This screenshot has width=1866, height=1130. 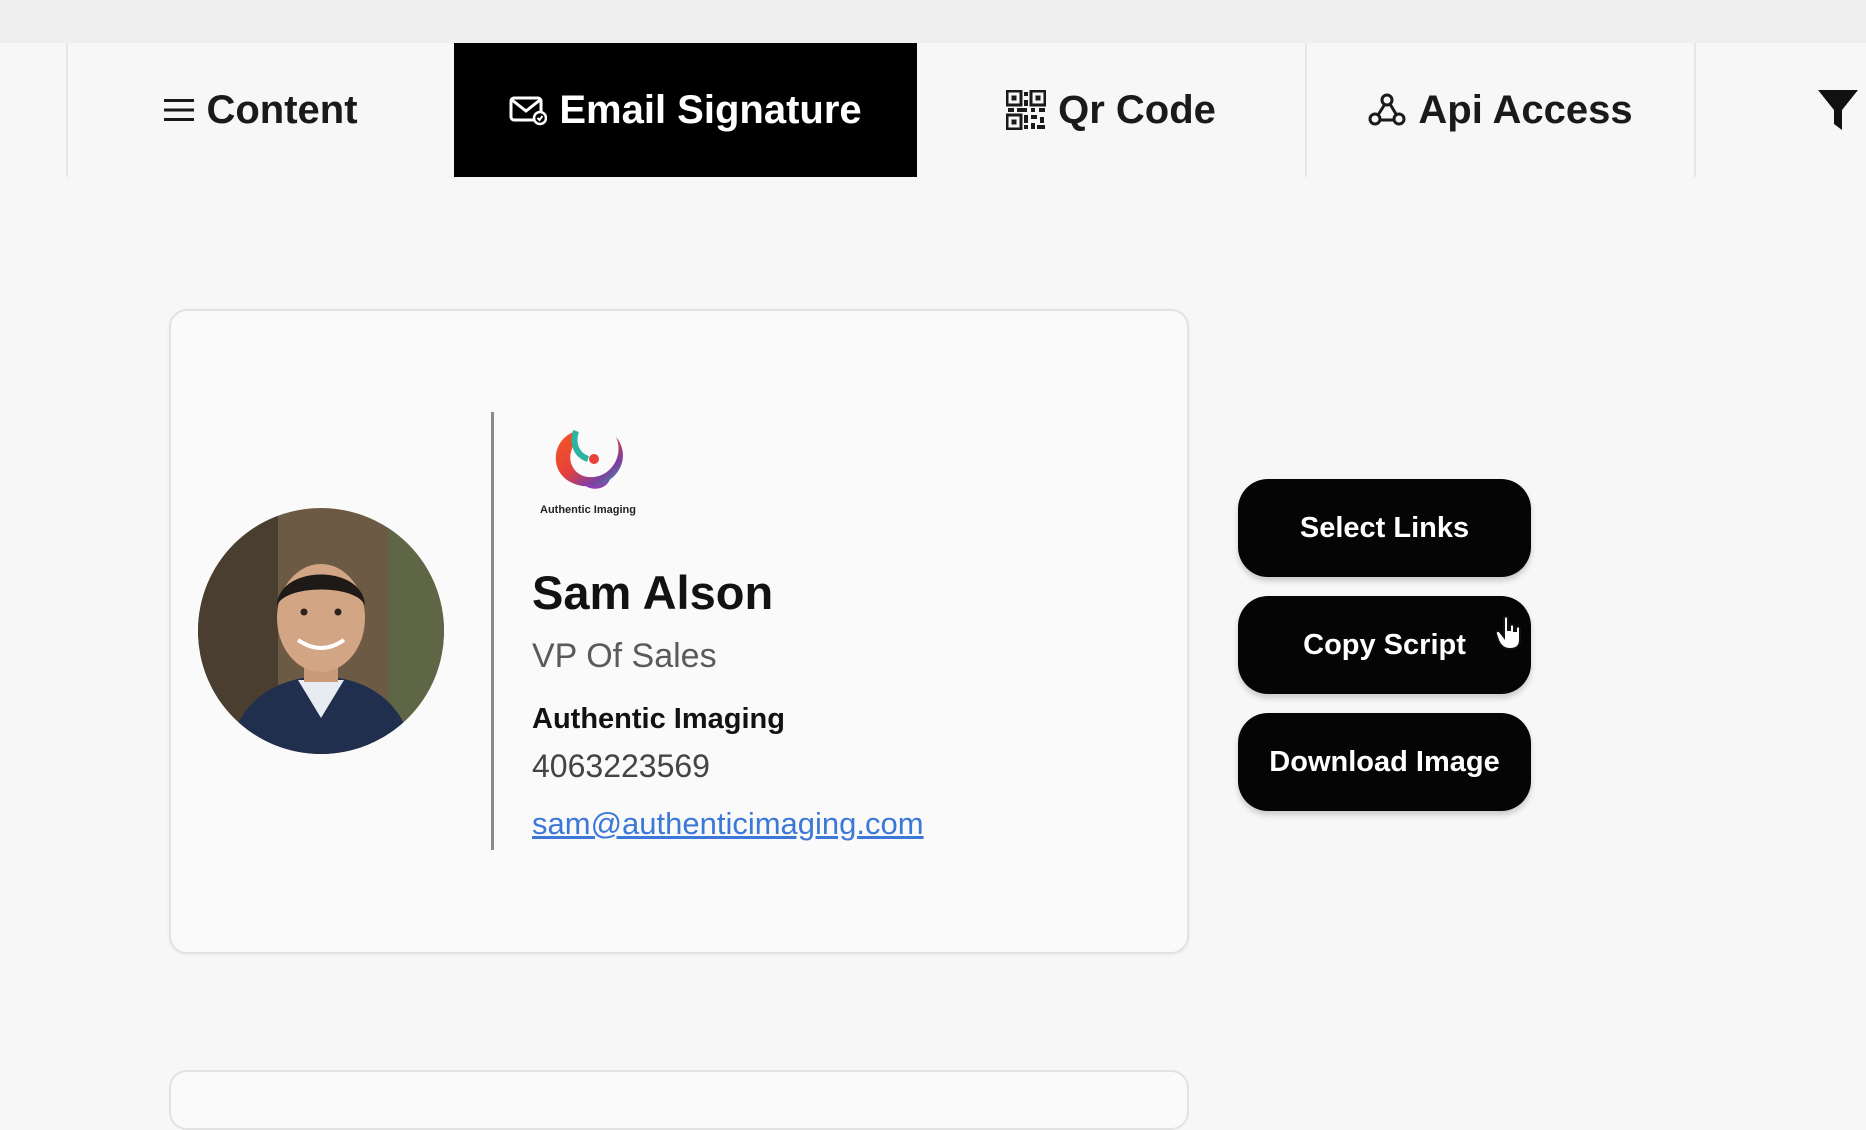 I want to click on tab-email-signature-label: Email Signature, so click(x=710, y=109).